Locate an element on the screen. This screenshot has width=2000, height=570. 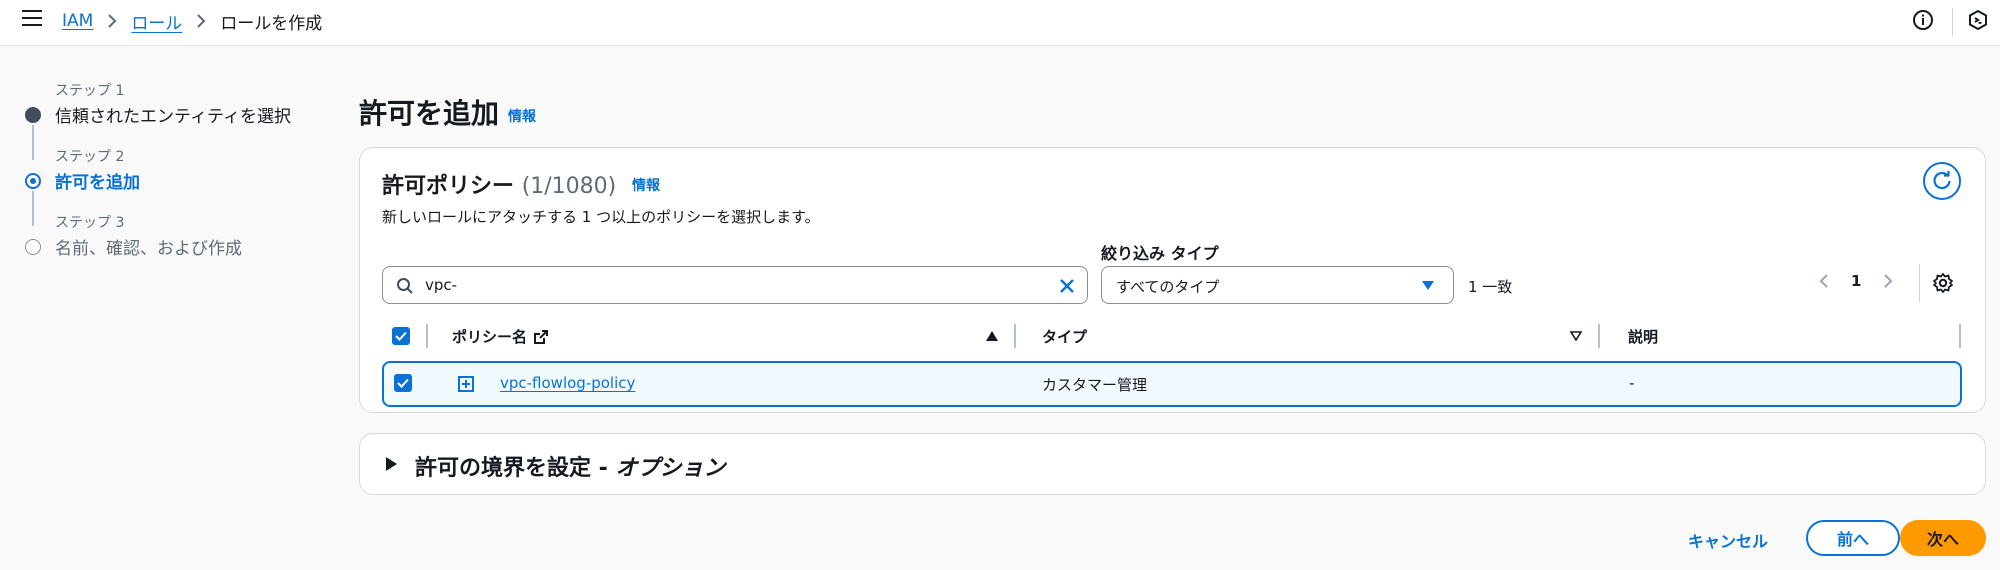
page-number: 1 is located at coordinates (1856, 281).